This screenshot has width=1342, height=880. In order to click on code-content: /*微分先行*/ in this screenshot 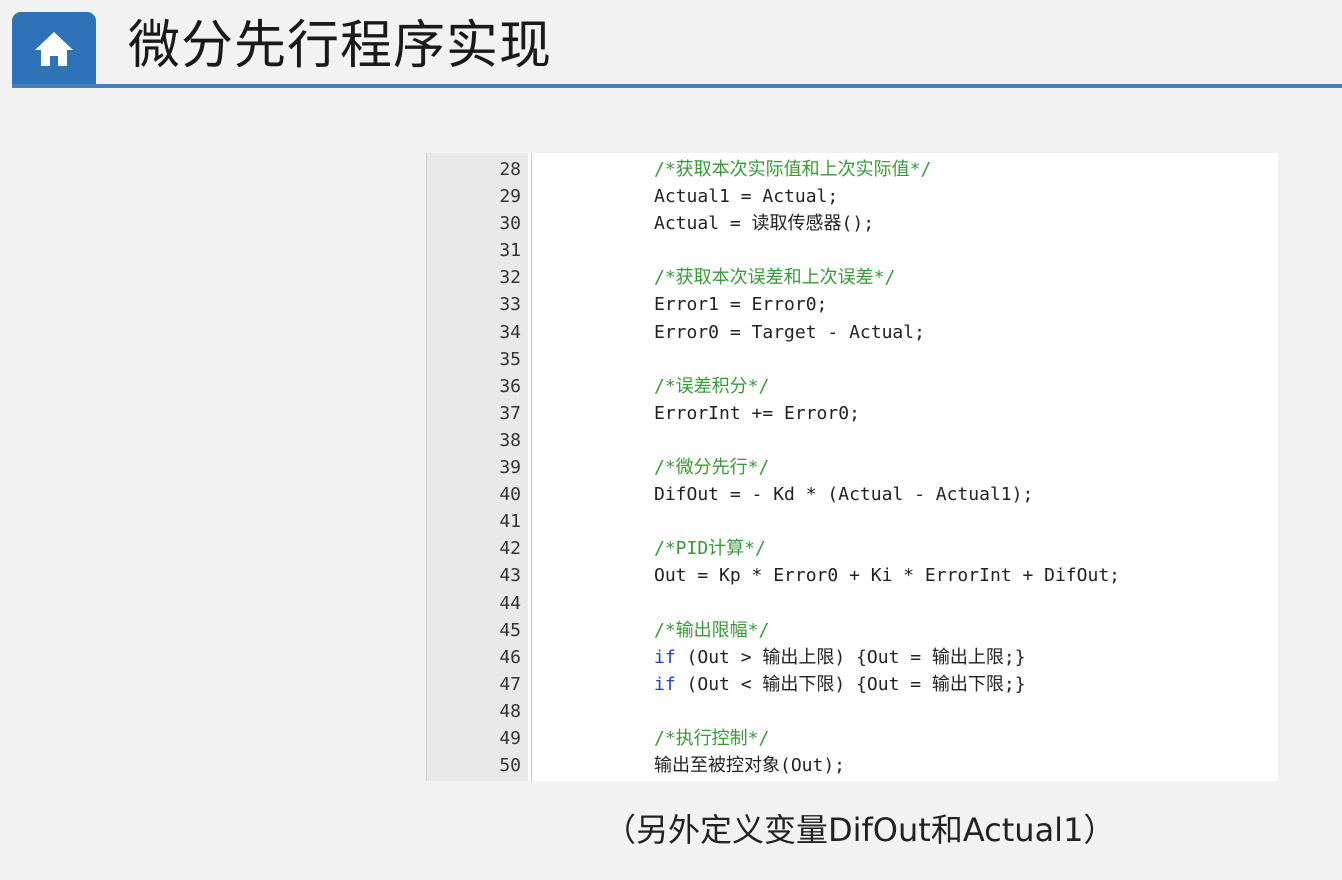, I will do `click(712, 468)`.